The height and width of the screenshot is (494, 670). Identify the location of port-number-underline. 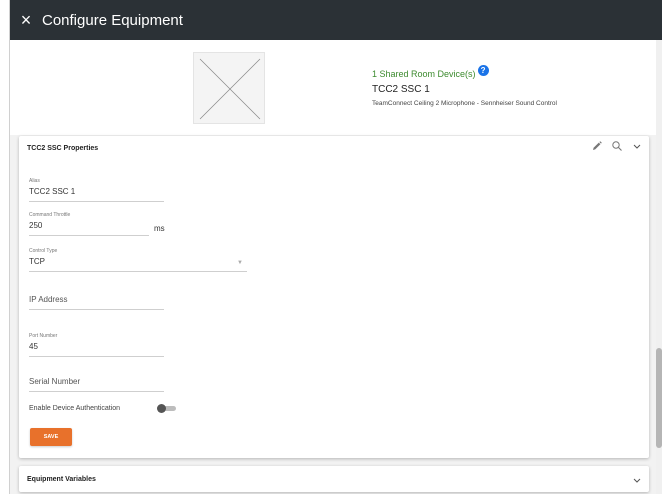
(96, 356).